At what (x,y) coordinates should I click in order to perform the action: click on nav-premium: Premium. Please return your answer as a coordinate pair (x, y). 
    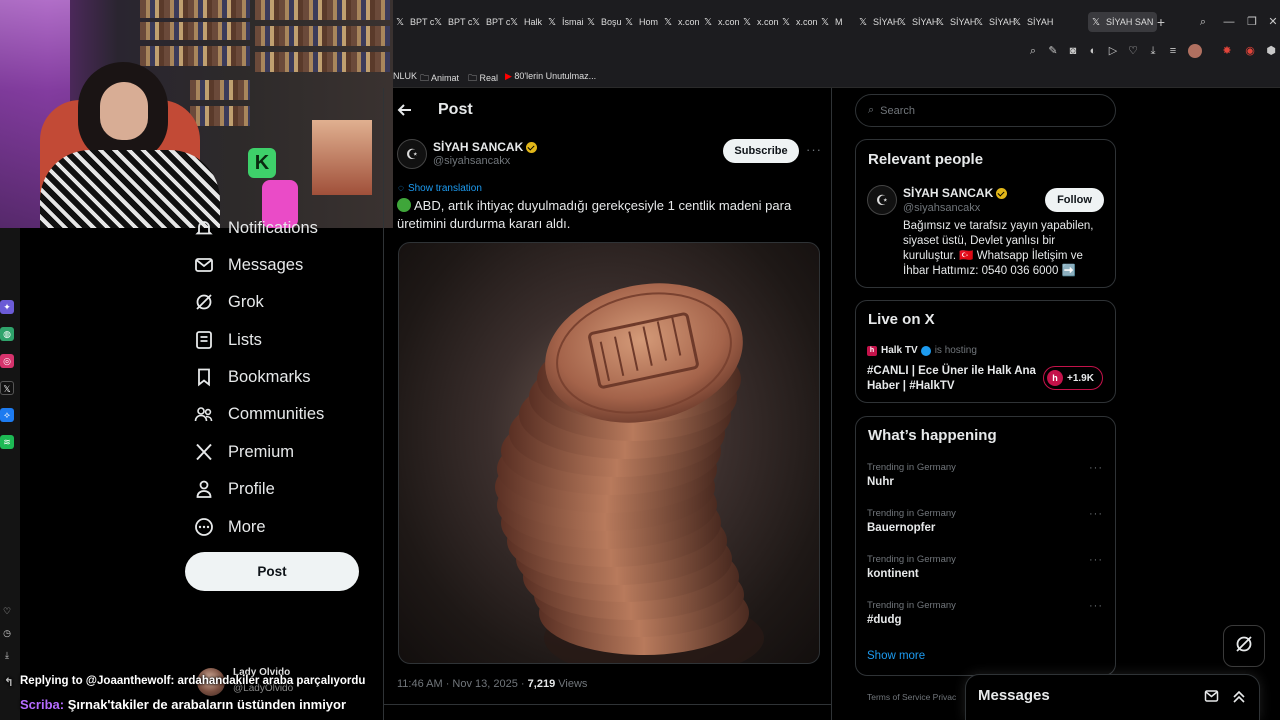
    Looking at the image, I should click on (244, 452).